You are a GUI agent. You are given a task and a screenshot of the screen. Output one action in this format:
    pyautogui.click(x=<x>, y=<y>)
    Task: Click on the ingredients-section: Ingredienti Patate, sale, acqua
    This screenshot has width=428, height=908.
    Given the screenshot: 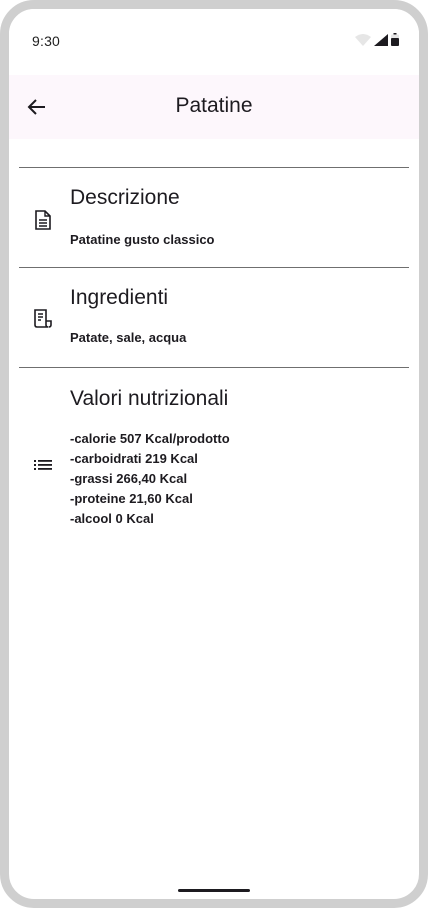 What is the action you would take?
    pyautogui.click(x=214, y=317)
    